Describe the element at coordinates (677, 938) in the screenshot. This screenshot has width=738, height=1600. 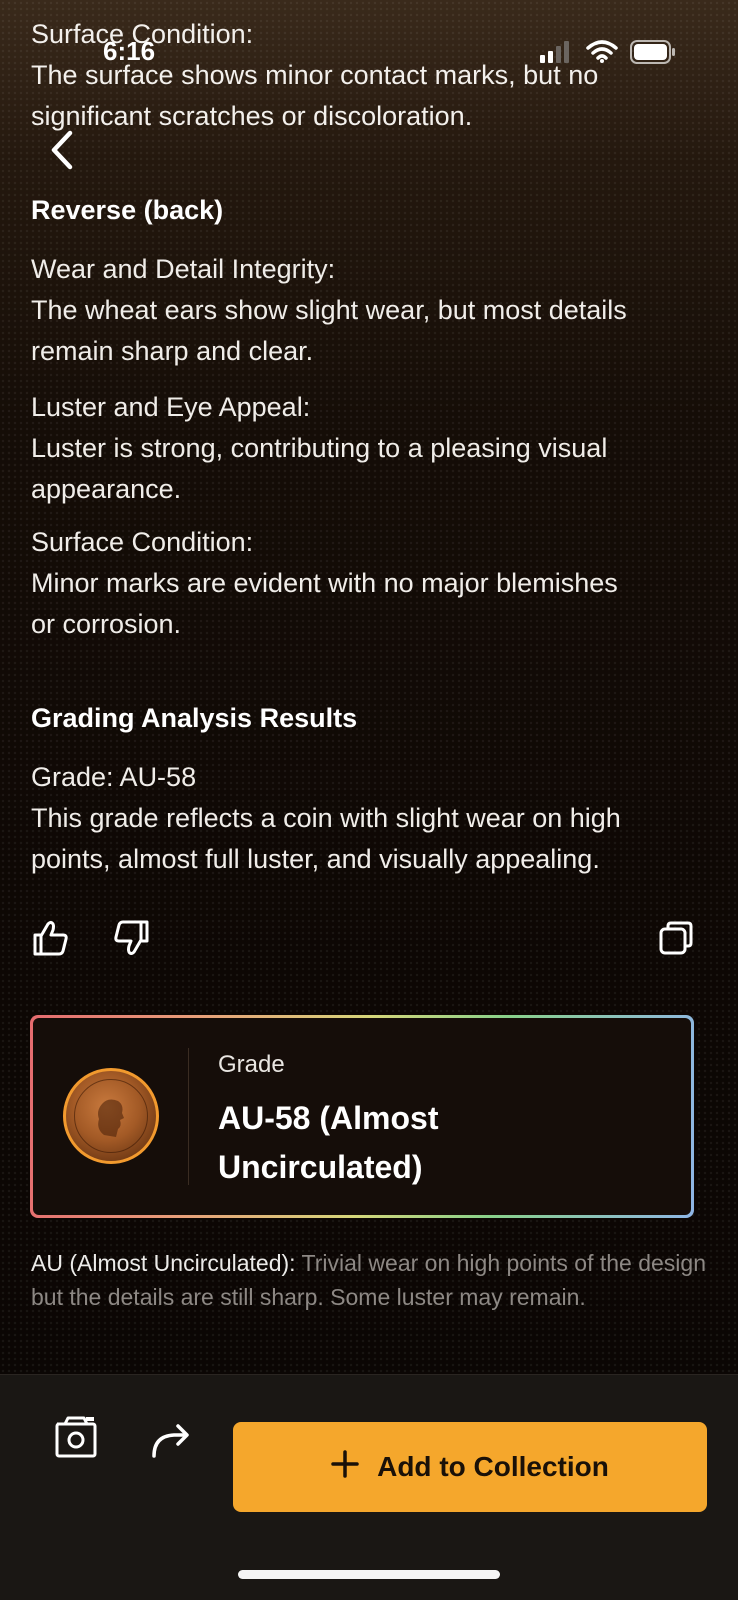
I see `copy-icon` at that location.